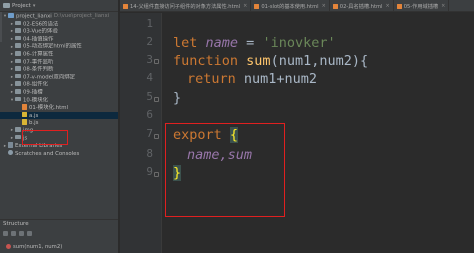  Describe the element at coordinates (59, 39) in the screenshot. I see `tree-item: ▸ 04-插值操作` at that location.